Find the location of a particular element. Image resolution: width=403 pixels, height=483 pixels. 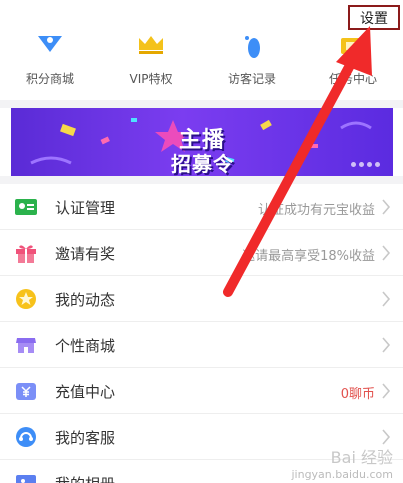

menu-item-invite: 邀请有奖 邀请最高享受18%收益 is located at coordinates (201, 253).